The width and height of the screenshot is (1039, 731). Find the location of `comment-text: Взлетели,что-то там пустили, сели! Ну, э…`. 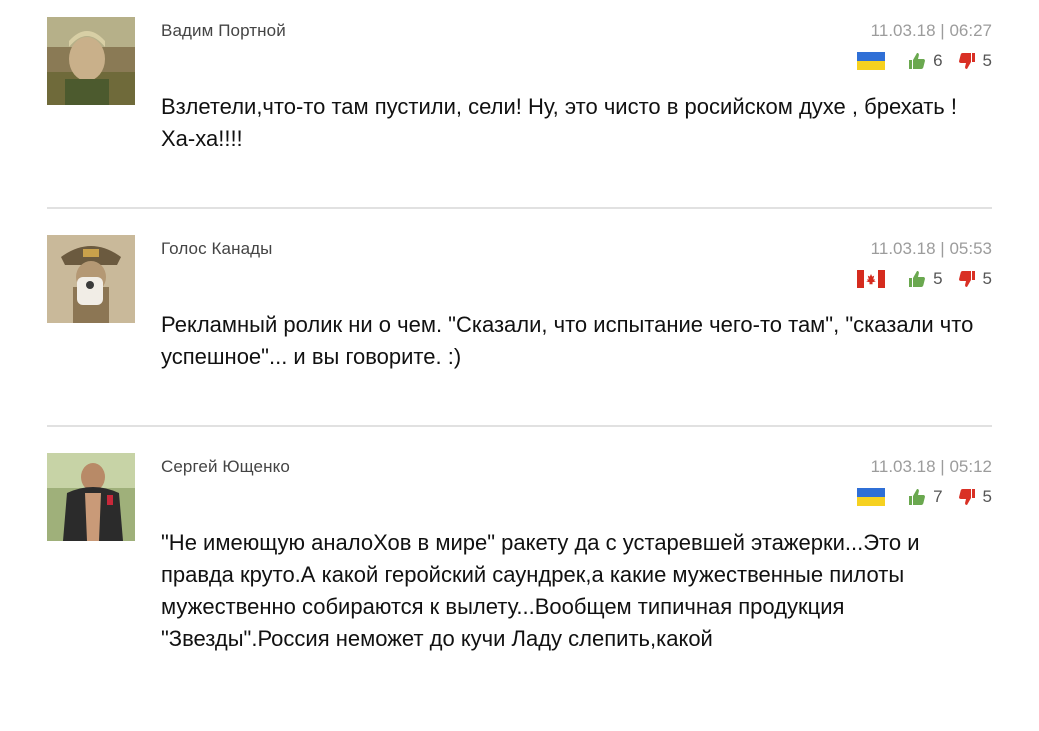

comment-text: Взлетели,что-то там пустили, сели! Ну, э… is located at coordinates (559, 122).